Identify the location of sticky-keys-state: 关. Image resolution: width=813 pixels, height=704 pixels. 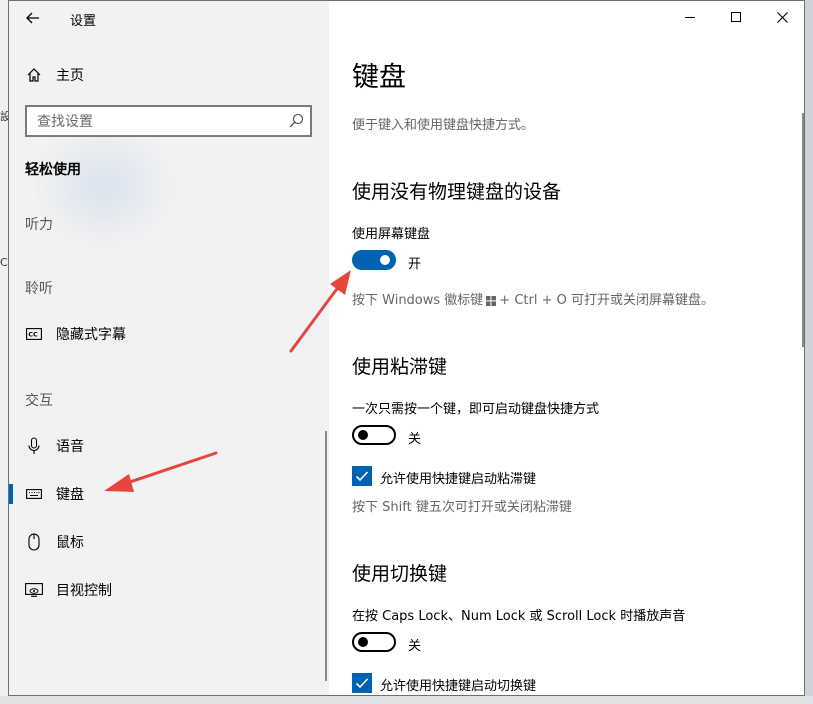
(415, 439).